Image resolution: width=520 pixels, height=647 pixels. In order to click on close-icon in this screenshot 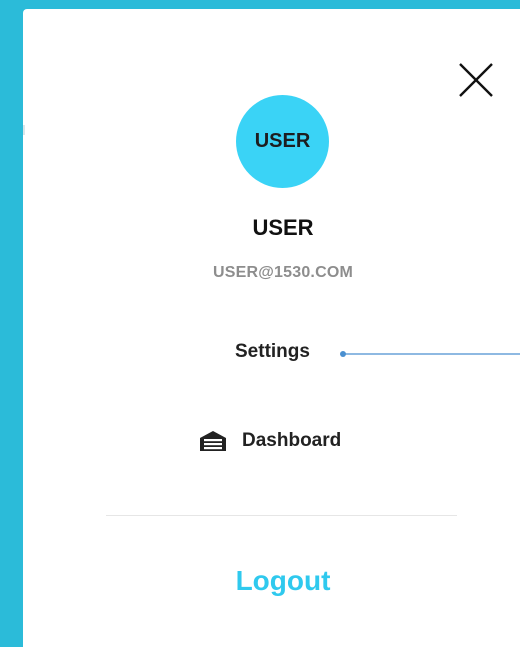, I will do `click(476, 80)`.